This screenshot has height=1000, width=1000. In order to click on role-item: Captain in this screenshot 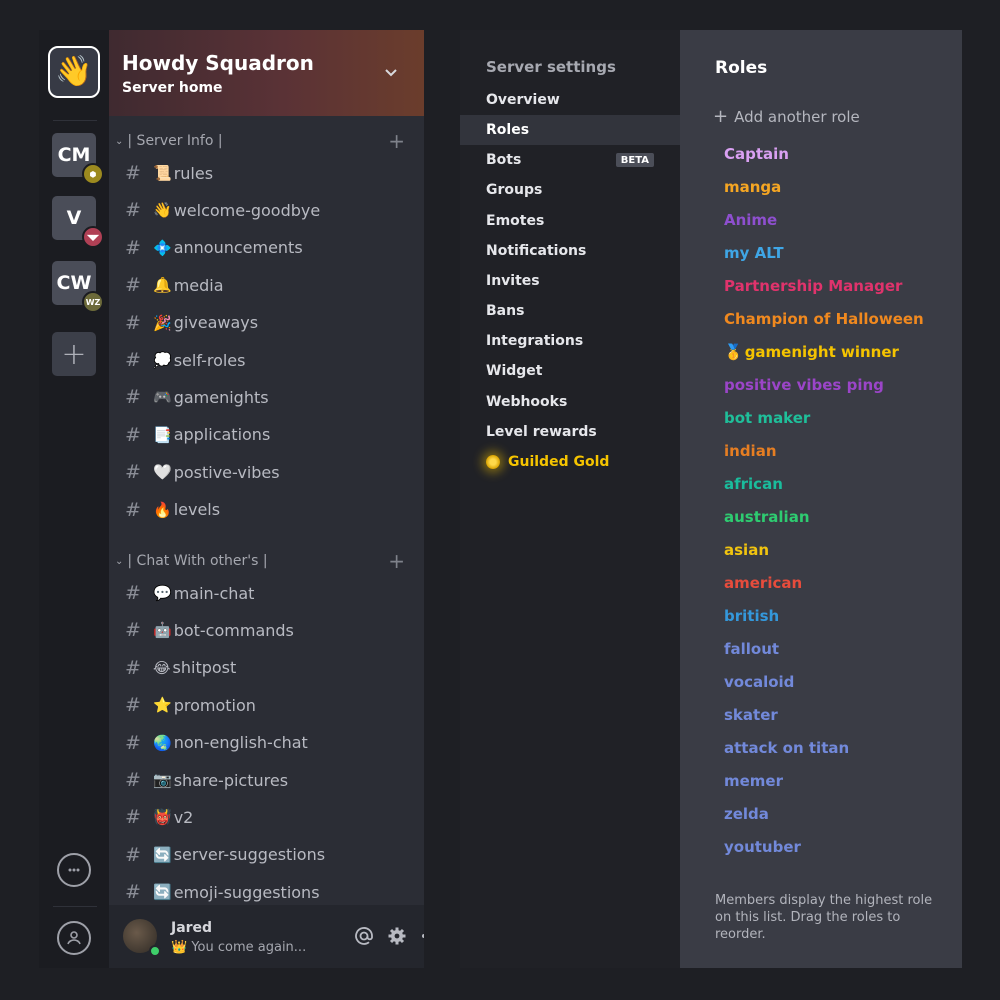, I will do `click(756, 154)`.